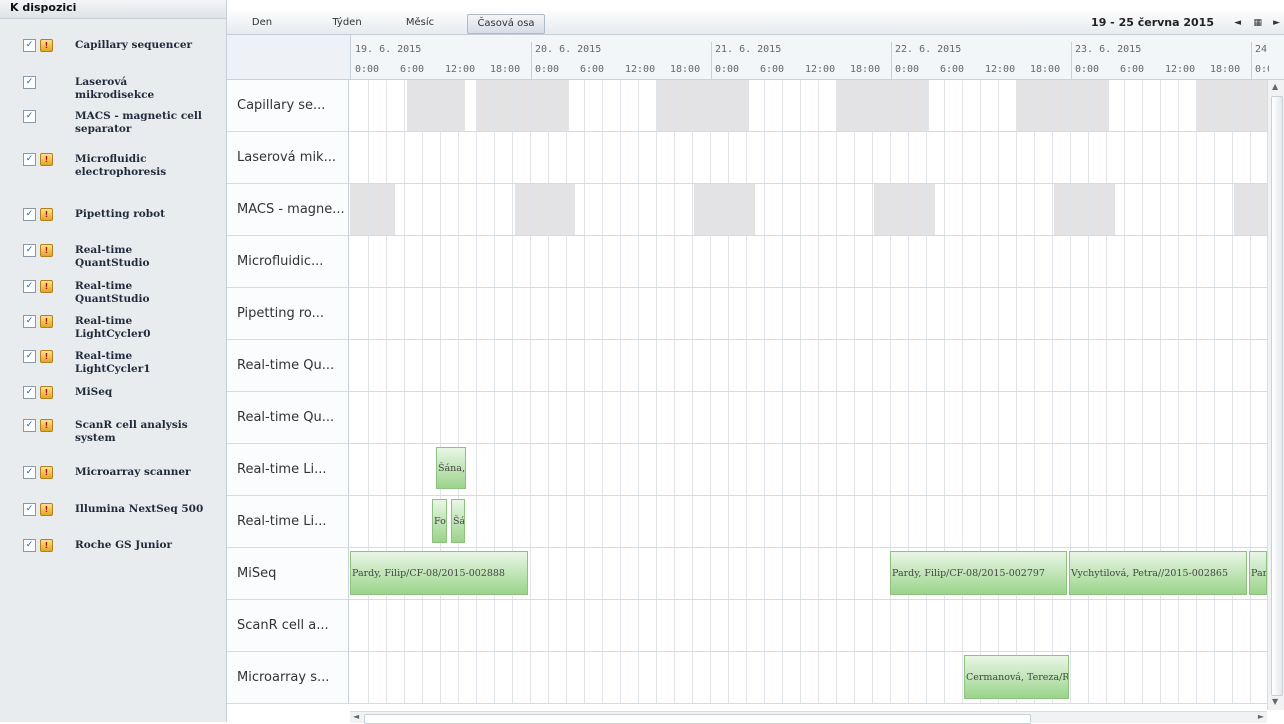  Describe the element at coordinates (1276, 23) in the screenshot. I see `next-arrow-icon: ►` at that location.